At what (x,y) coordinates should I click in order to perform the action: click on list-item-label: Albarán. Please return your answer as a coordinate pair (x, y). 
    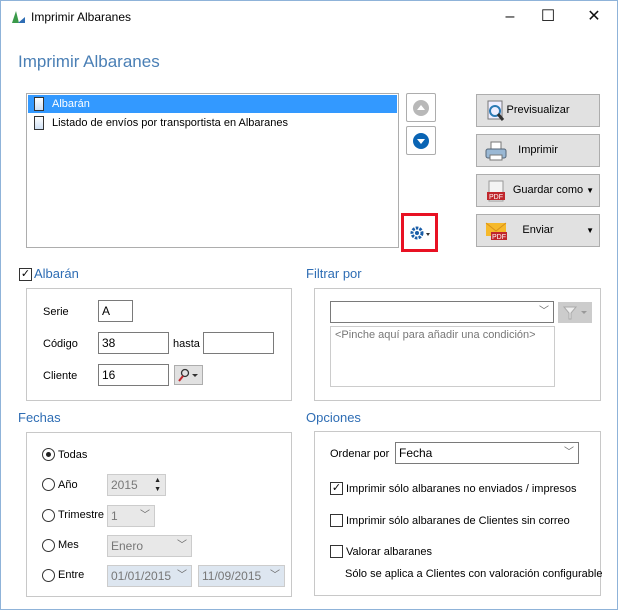
    Looking at the image, I should click on (71, 104).